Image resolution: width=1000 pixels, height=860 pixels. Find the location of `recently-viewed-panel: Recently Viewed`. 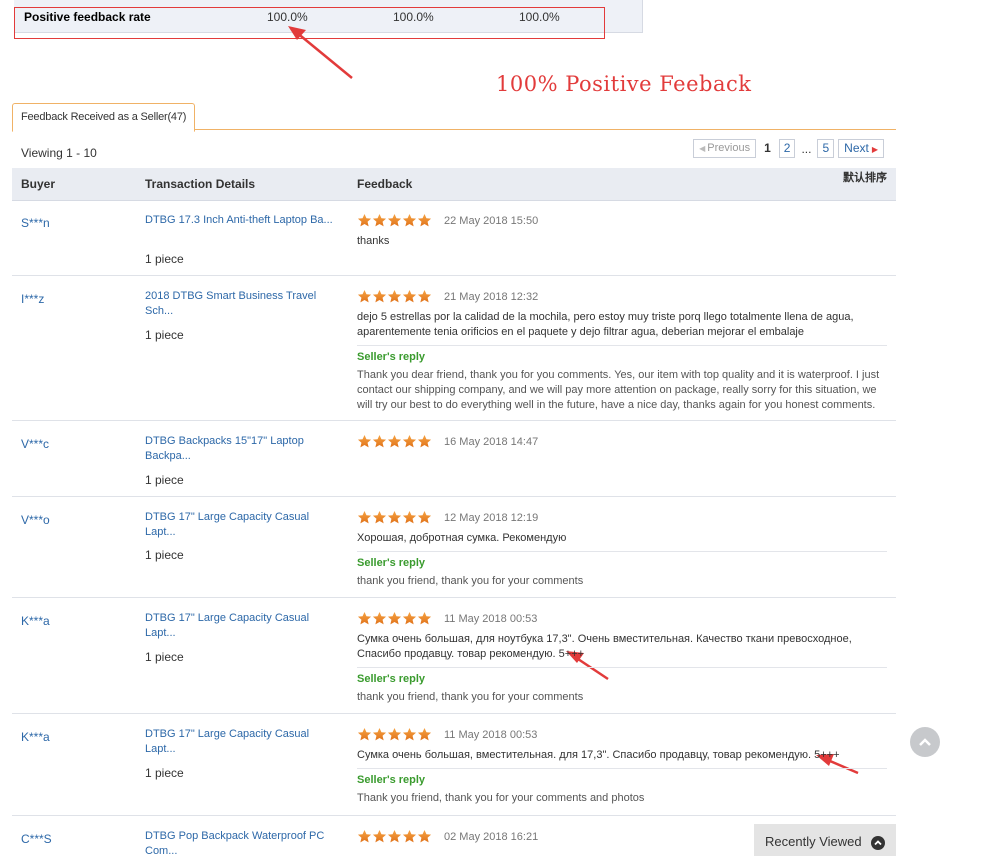

recently-viewed-panel: Recently Viewed is located at coordinates (825, 840).